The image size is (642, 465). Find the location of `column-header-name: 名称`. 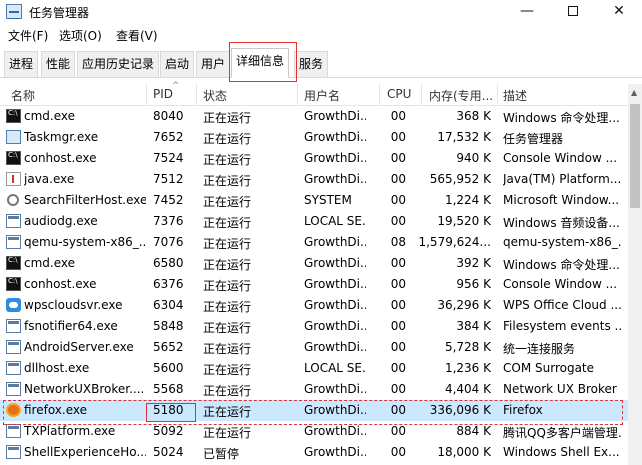

column-header-name: 名称 is located at coordinates (23, 95).